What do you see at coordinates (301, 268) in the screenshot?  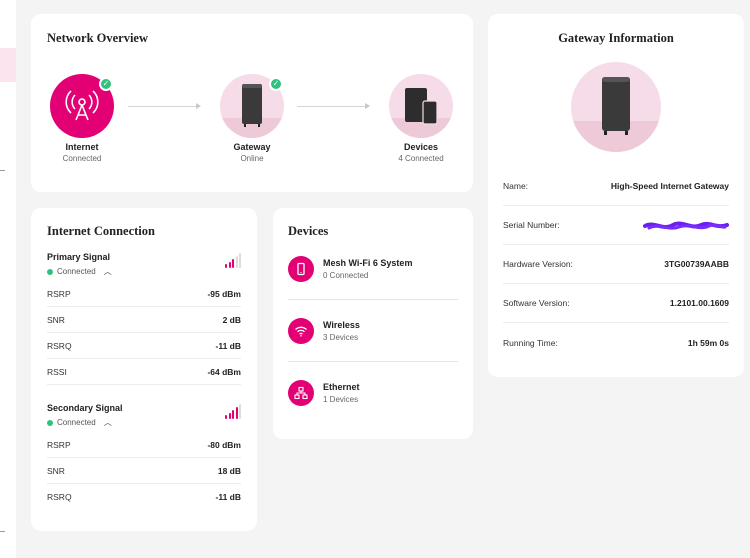 I see `phone-icon` at bounding box center [301, 268].